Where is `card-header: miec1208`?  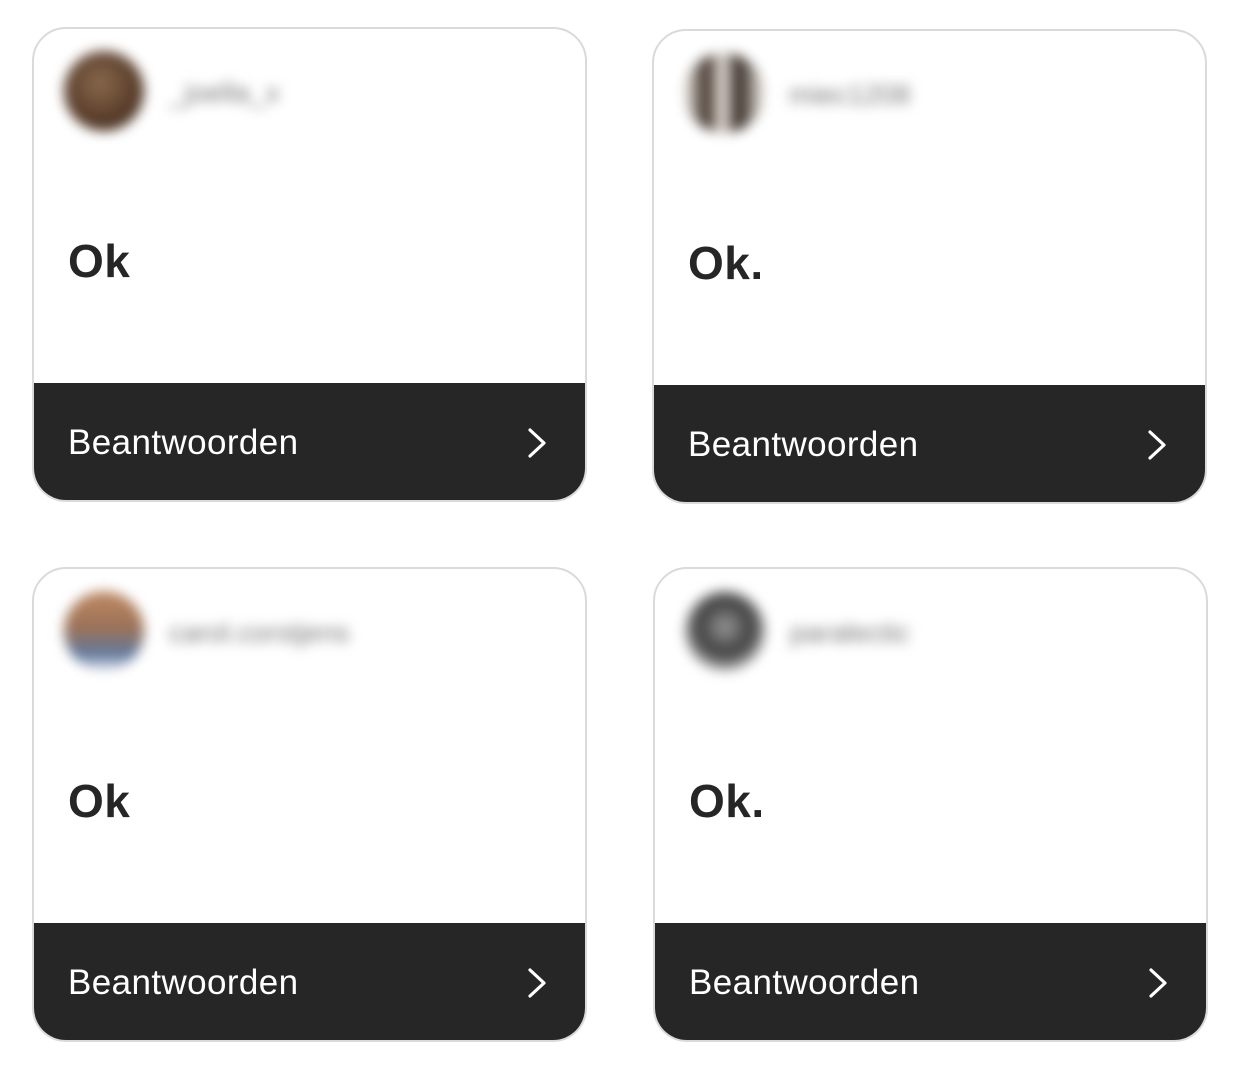 card-header: miec1208 is located at coordinates (929, 96).